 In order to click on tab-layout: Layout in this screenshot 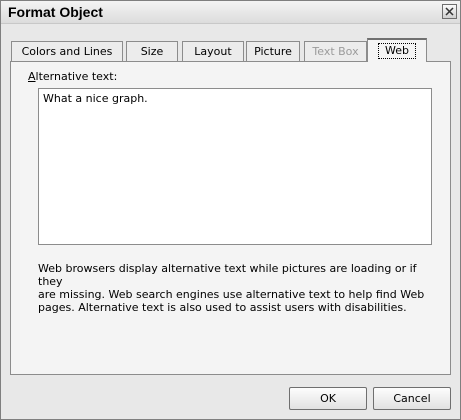, I will do `click(213, 51)`.